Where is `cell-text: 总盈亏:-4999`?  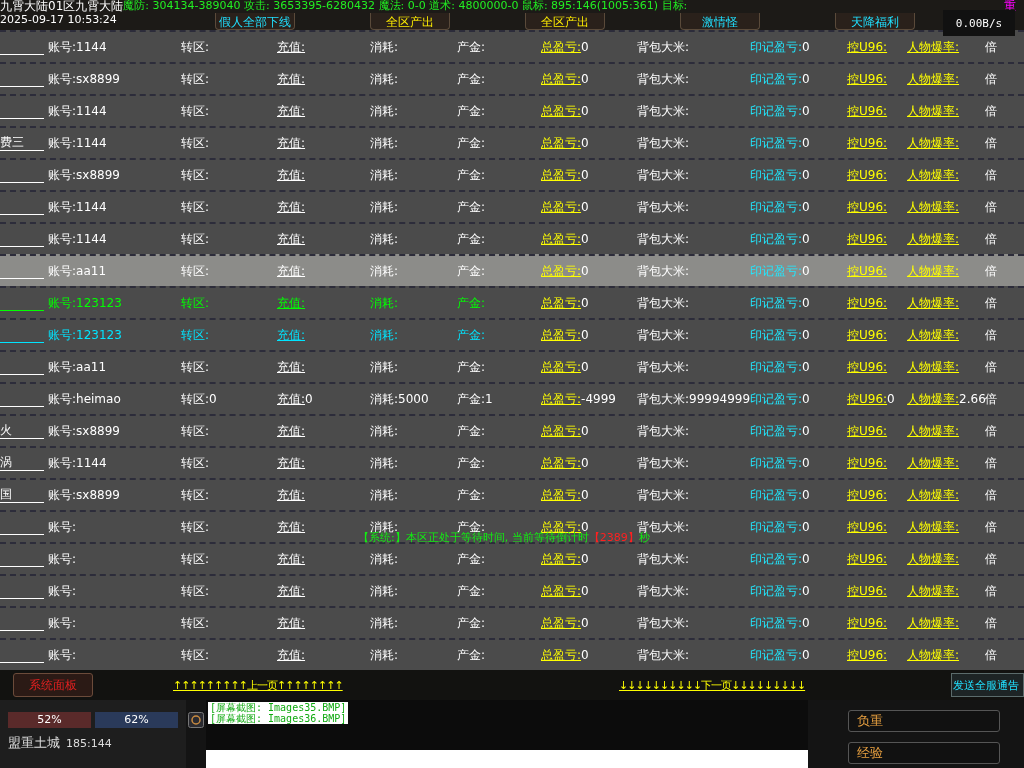 cell-text: 总盈亏:-4999 is located at coordinates (589, 399).